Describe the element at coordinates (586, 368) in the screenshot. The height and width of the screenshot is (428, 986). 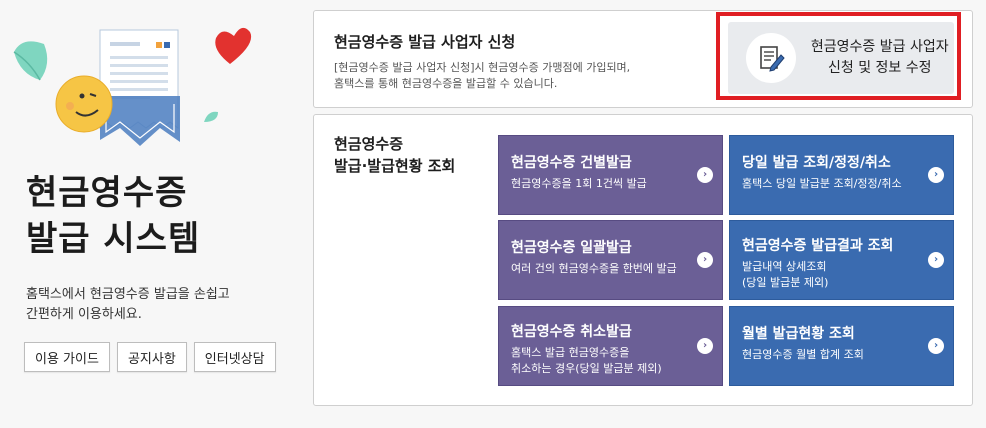
I see `tile-subtitle-line2: 취소하는 경우(당일 발급분 제외)` at that location.